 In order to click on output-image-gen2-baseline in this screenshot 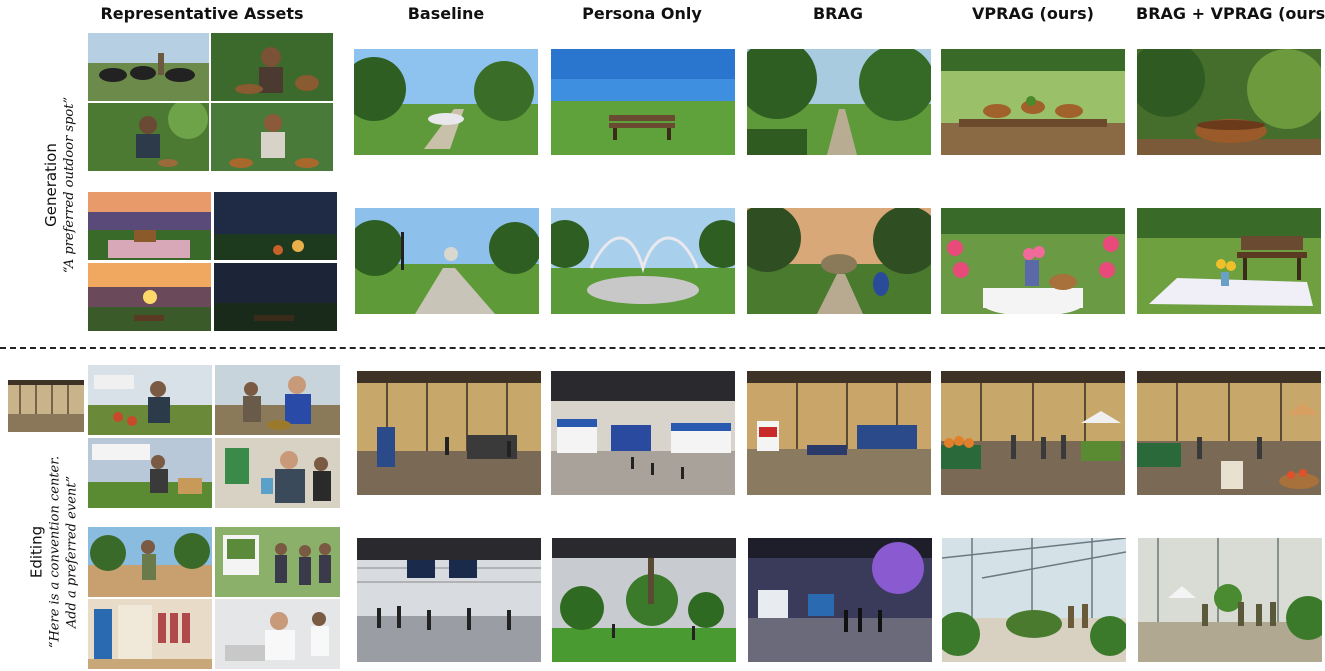, I will do `click(447, 261)`.